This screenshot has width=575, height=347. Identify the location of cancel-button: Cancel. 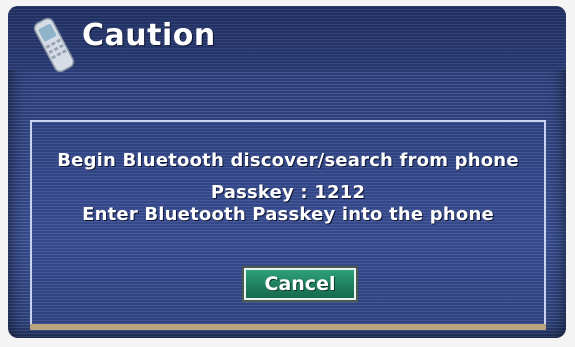
(300, 284).